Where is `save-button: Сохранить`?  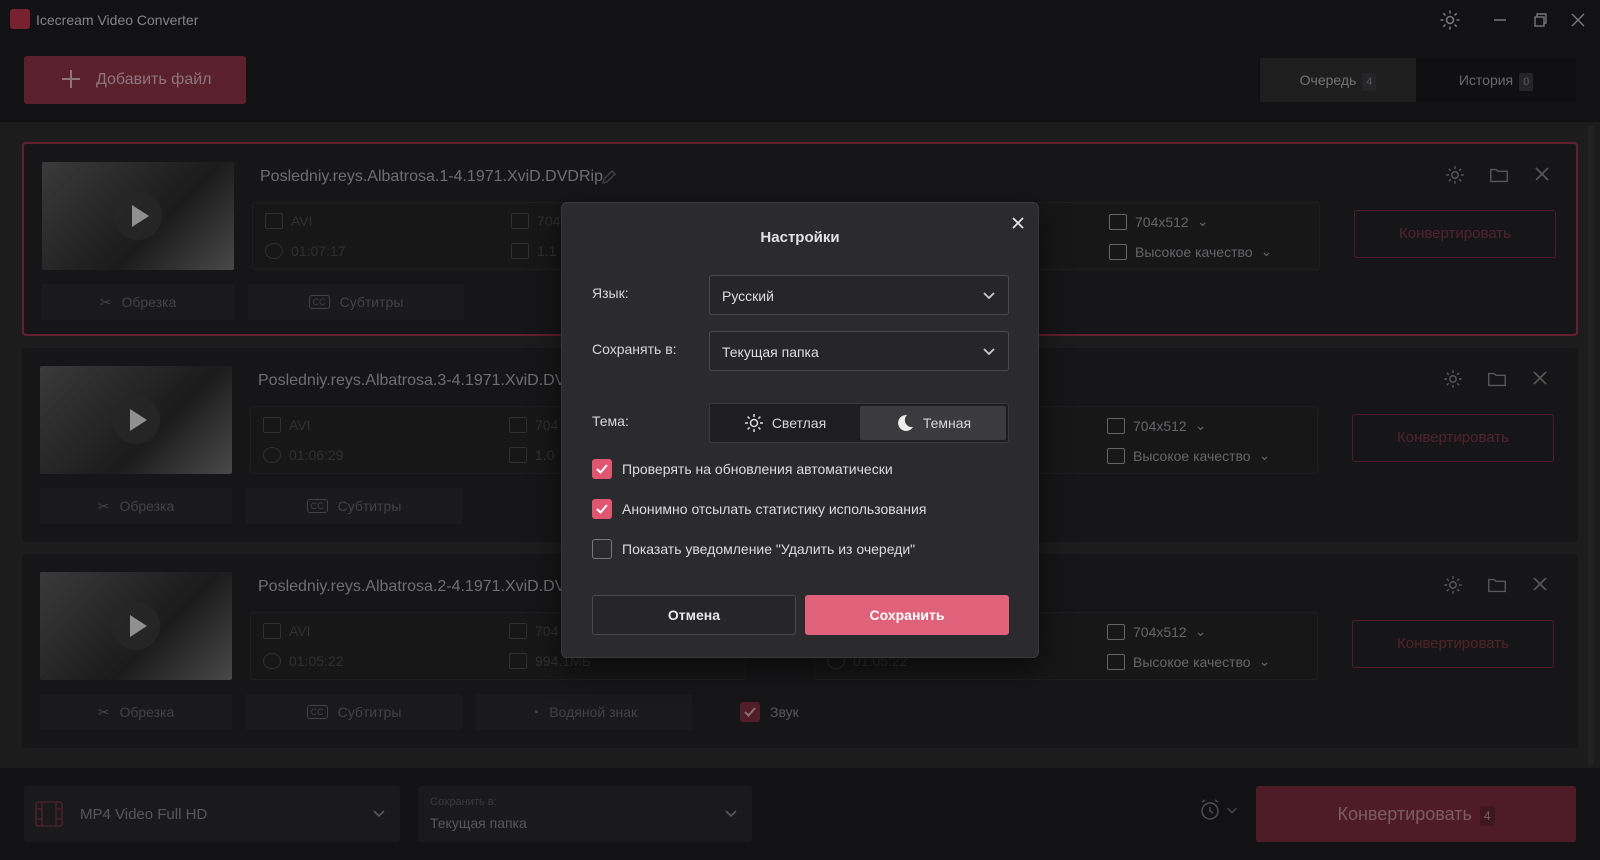
save-button: Сохранить is located at coordinates (907, 615).